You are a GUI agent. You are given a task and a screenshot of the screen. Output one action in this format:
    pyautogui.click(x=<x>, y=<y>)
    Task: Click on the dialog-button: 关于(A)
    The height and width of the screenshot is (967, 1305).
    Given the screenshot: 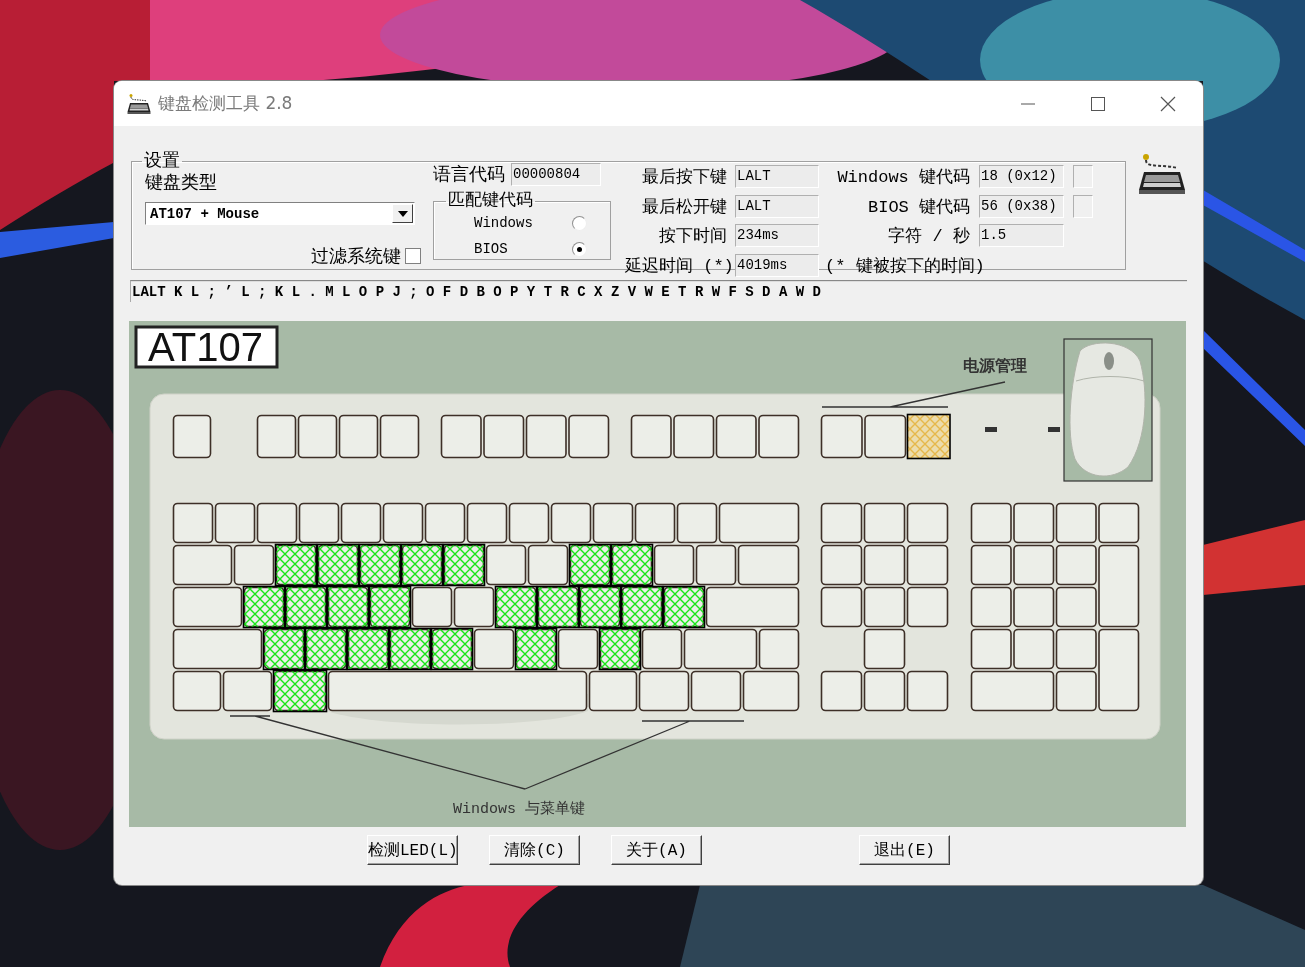 What is the action you would take?
    pyautogui.click(x=656, y=850)
    